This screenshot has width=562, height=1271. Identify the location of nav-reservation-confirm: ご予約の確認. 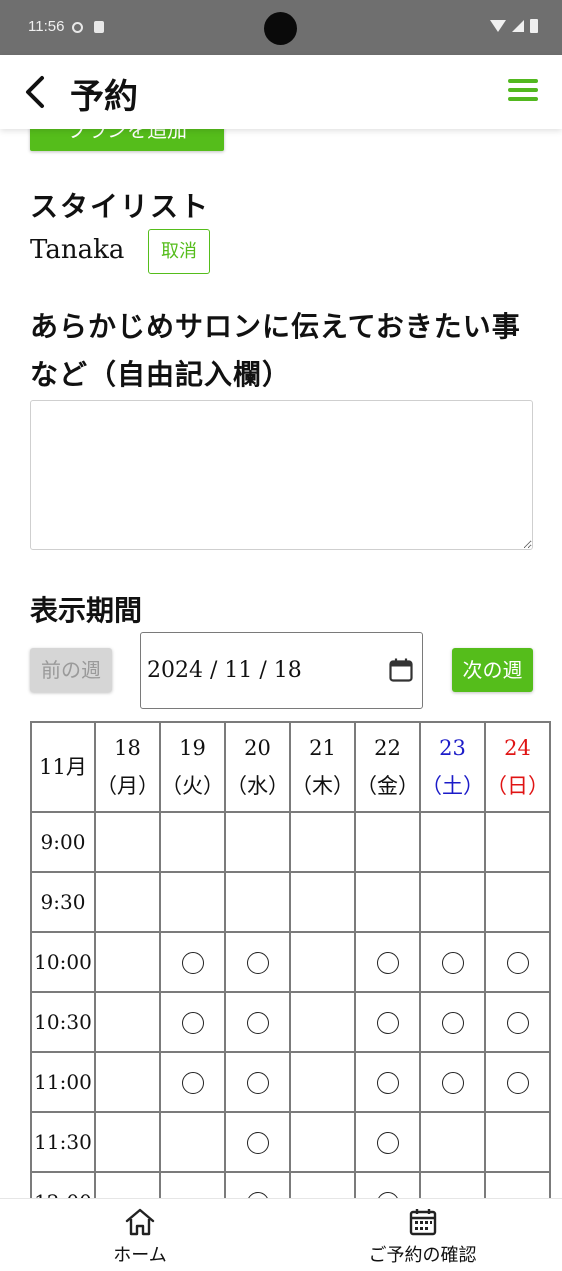
(422, 1235).